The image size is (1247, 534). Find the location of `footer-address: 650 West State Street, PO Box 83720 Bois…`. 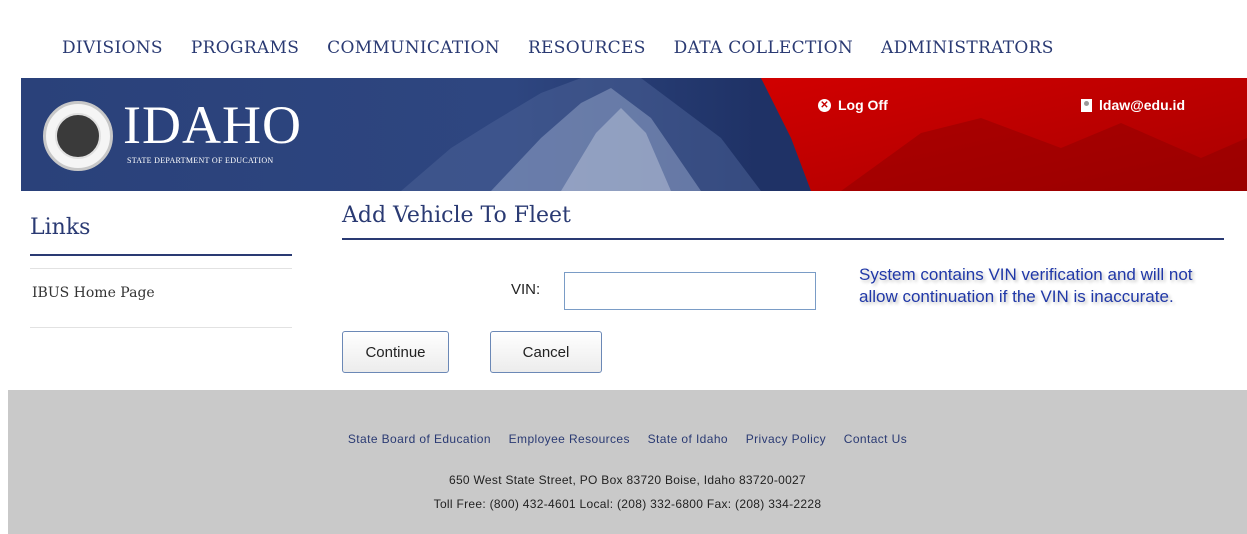

footer-address: 650 West State Street, PO Box 83720 Bois… is located at coordinates (627, 480).